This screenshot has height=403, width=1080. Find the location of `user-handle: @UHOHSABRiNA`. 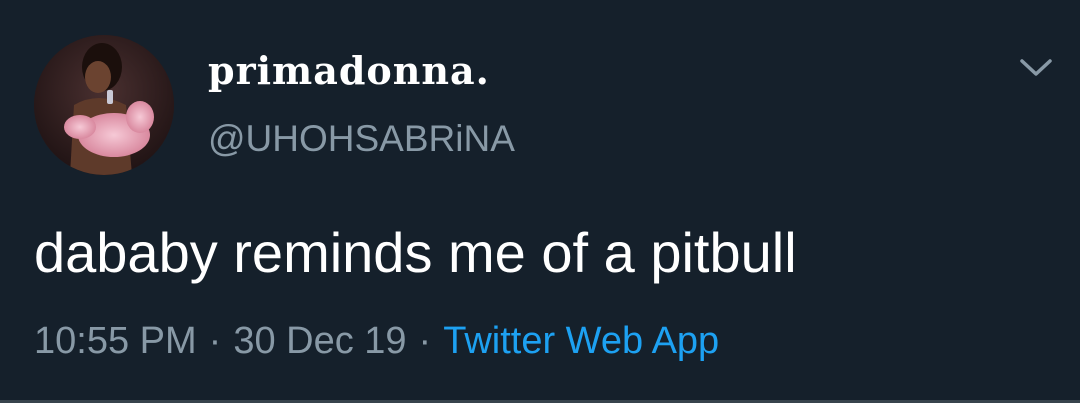

user-handle: @UHOHSABRiNA is located at coordinates (361, 139).